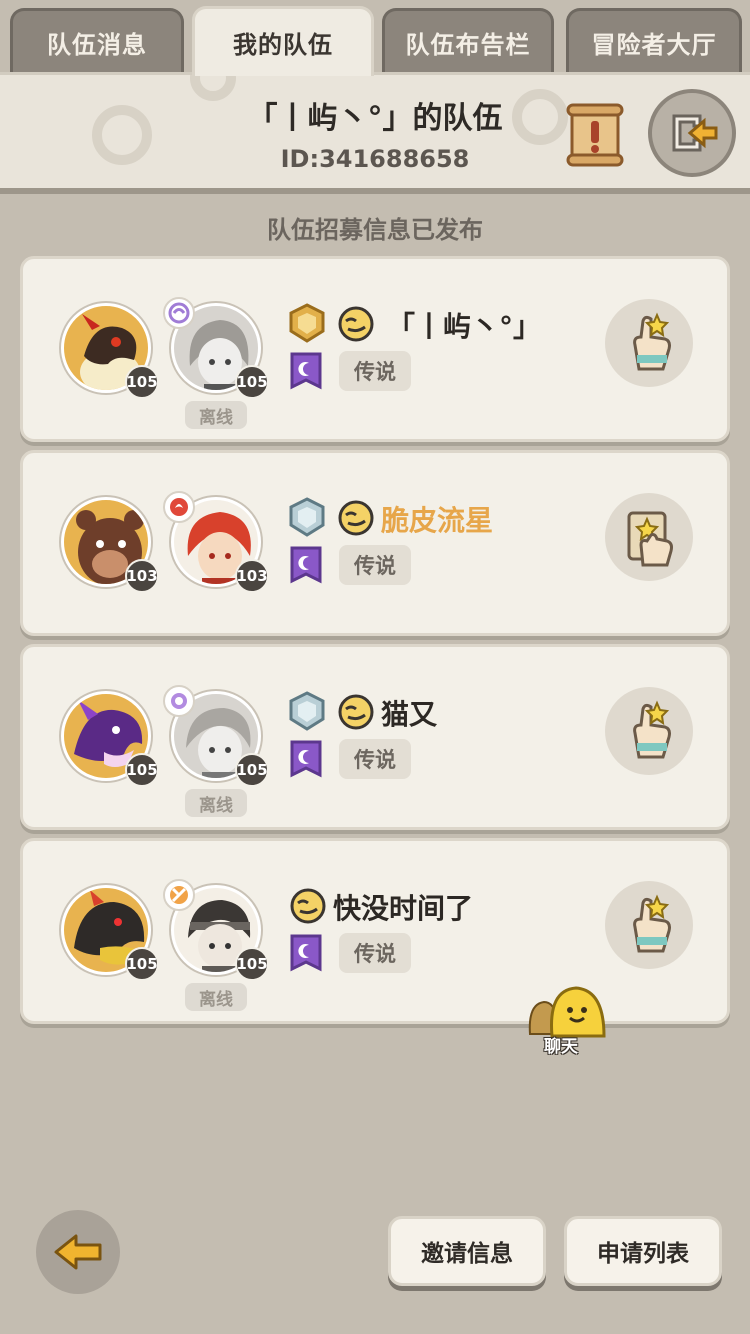  What do you see at coordinates (252, 576) in the screenshot?
I see `hero-level-badge: 103` at bounding box center [252, 576].